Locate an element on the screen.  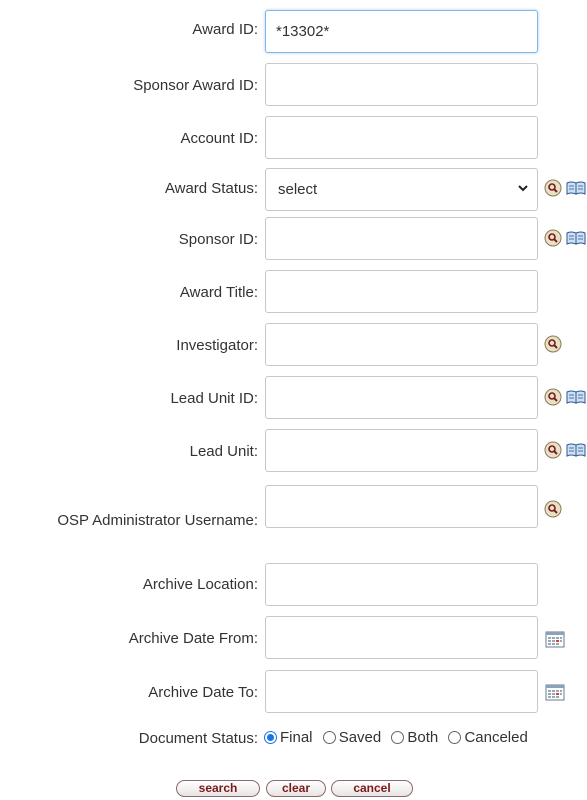
award-status-label: Award Status: is located at coordinates (211, 188).